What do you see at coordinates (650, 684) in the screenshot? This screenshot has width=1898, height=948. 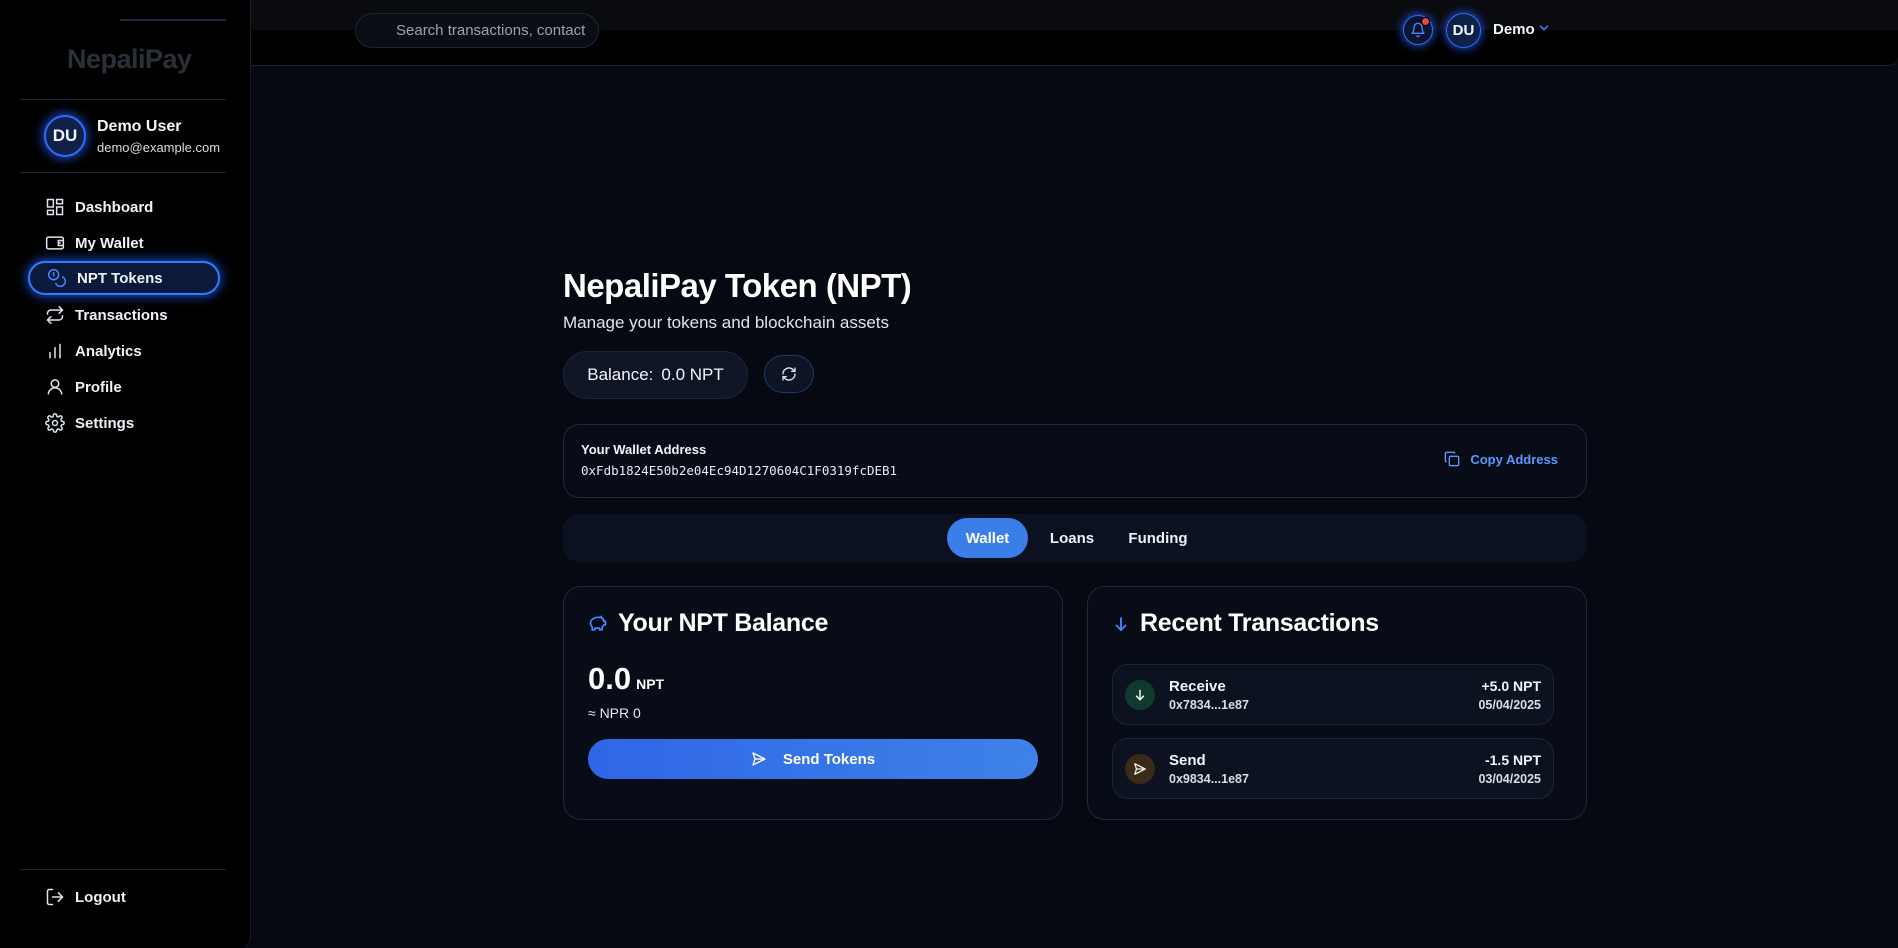 I see `balance-unit: NPT` at bounding box center [650, 684].